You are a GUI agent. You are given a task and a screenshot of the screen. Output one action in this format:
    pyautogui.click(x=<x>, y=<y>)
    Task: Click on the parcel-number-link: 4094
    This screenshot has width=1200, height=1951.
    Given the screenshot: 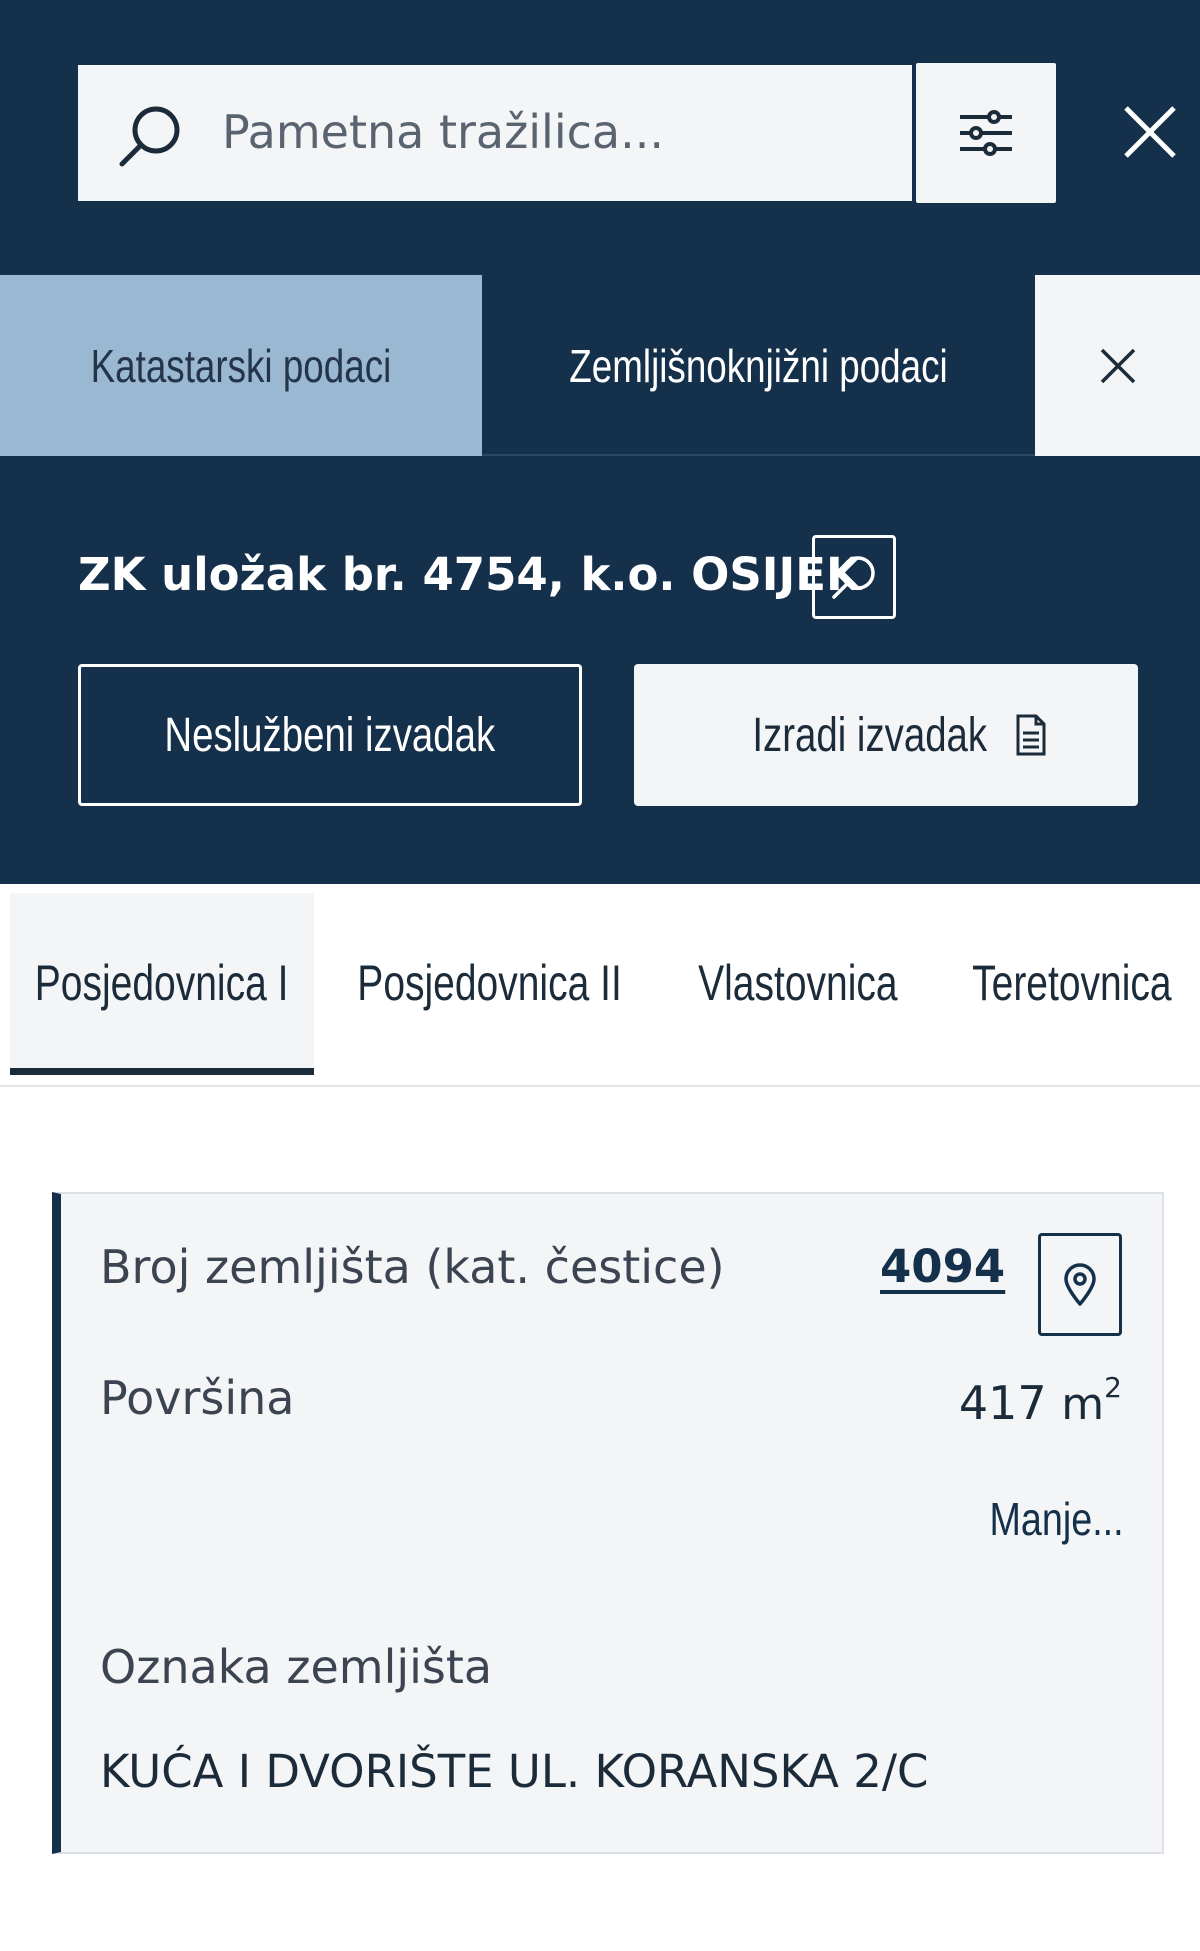 What is the action you would take?
    pyautogui.click(x=942, y=1266)
    